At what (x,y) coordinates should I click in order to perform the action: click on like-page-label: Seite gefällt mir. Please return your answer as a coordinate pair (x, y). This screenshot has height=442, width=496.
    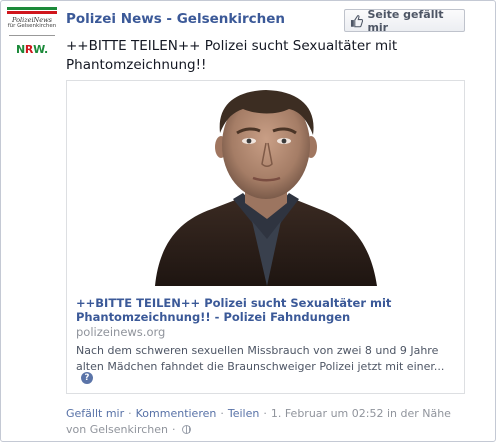
    Looking at the image, I should click on (405, 20).